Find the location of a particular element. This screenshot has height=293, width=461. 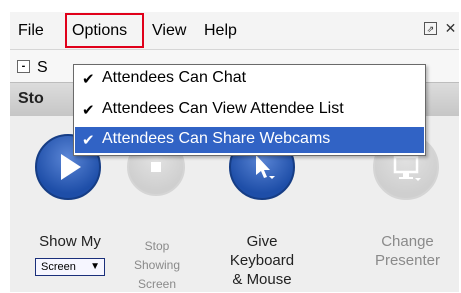

stop-label-line-2: Showing is located at coordinates (157, 265).